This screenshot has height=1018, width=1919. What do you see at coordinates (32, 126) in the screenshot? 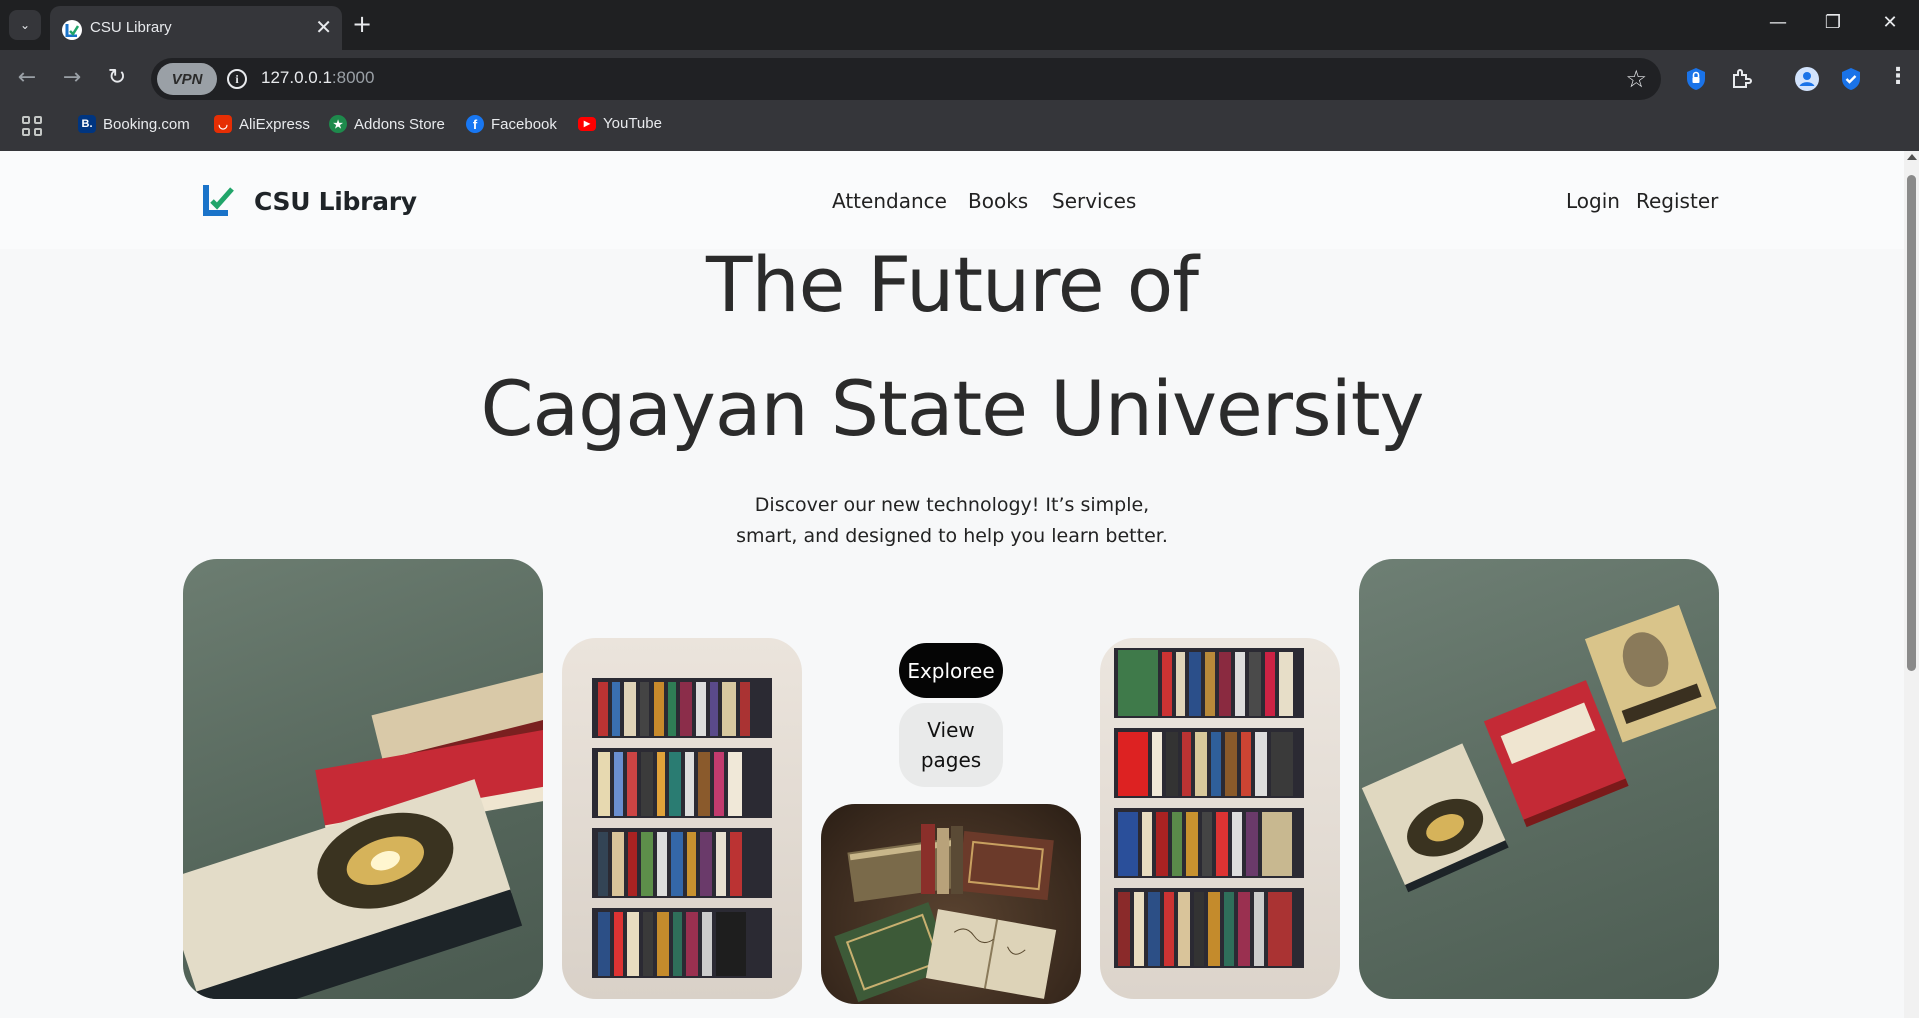
I see `apps-grid-icon` at bounding box center [32, 126].